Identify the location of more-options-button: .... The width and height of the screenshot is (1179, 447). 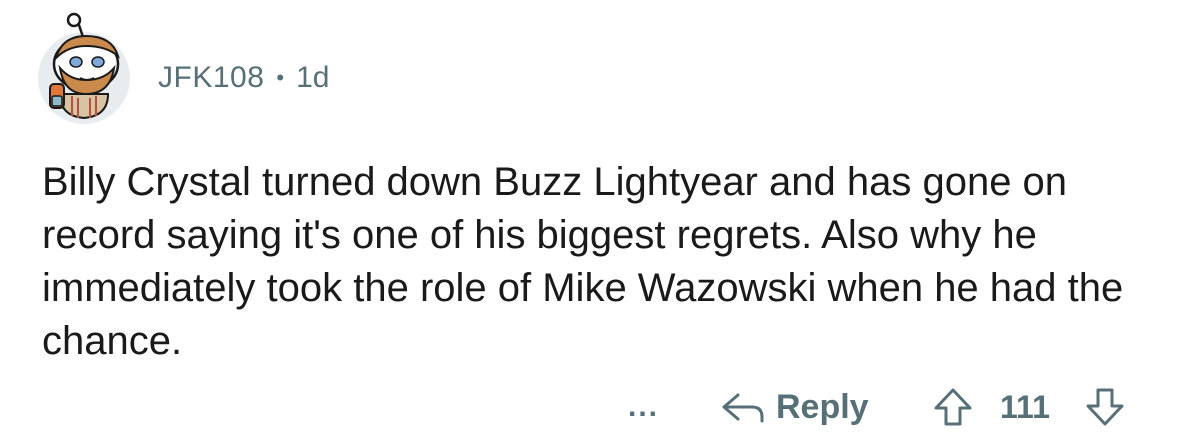
(643, 407).